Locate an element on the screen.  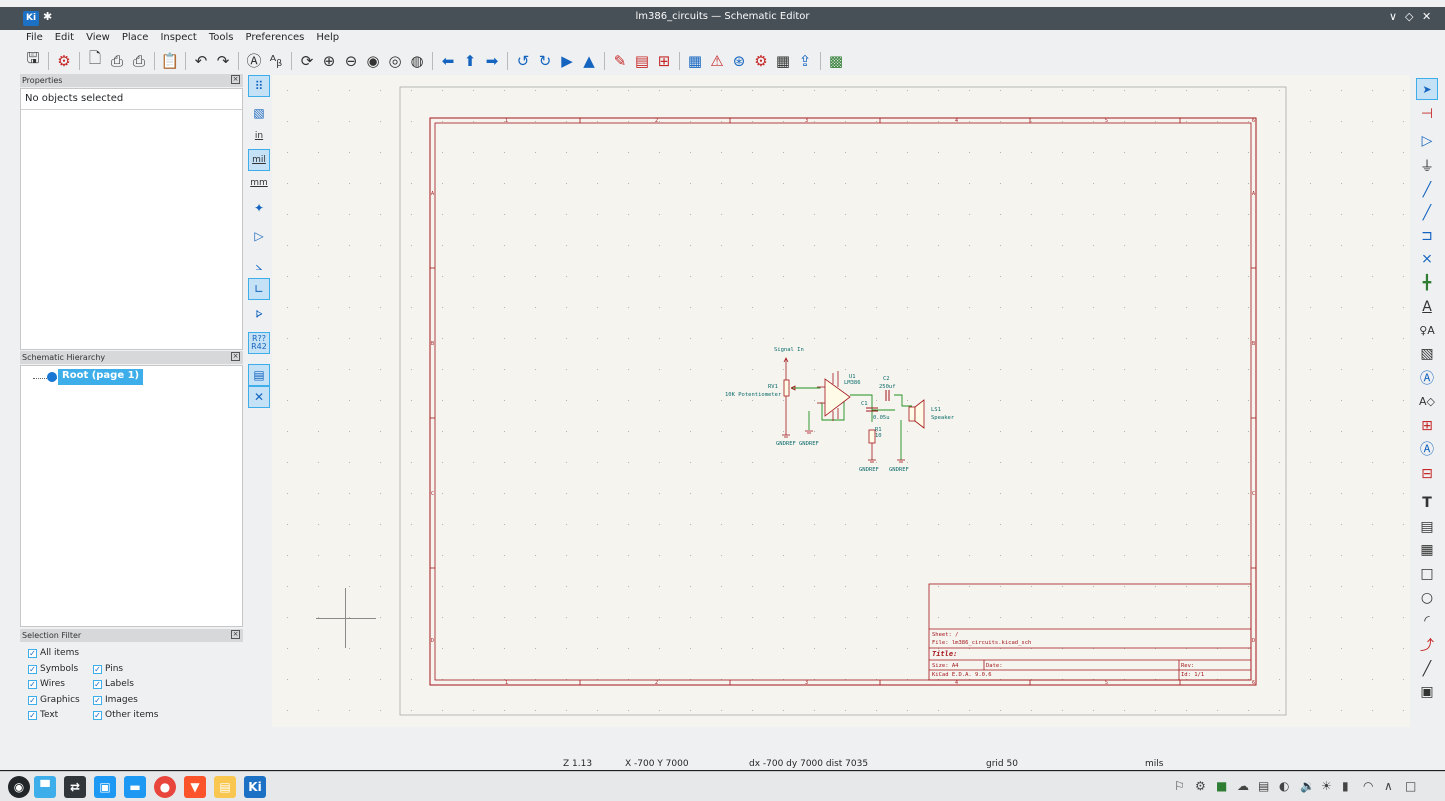
hierarchy-root-item: Root (page 1) is located at coordinates (101, 377).